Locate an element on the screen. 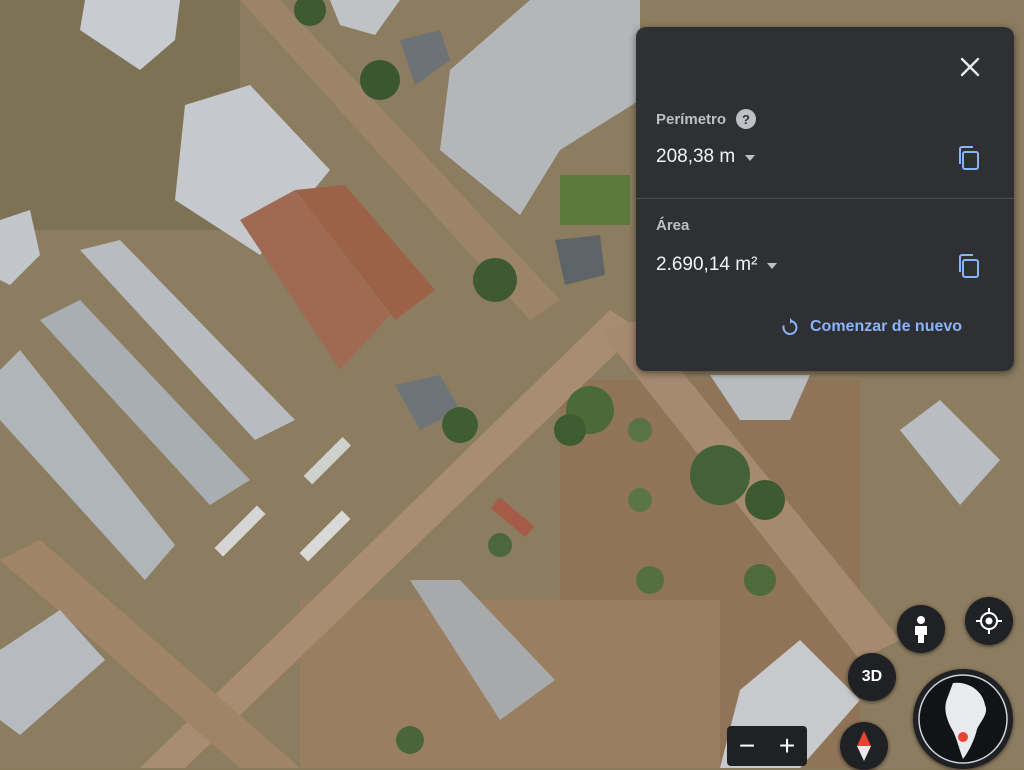 This screenshot has width=1024, height=770. perimeter-value-dropdown: 208,38 m is located at coordinates (706, 157).